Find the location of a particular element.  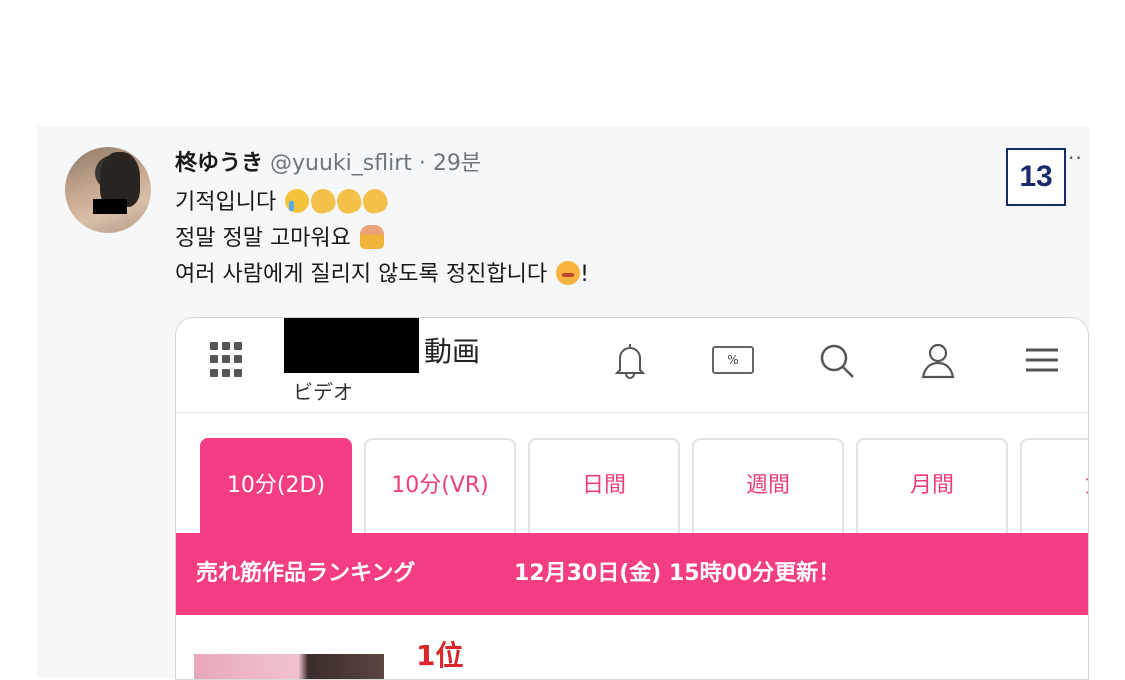

menu-icon is located at coordinates (1042, 360).